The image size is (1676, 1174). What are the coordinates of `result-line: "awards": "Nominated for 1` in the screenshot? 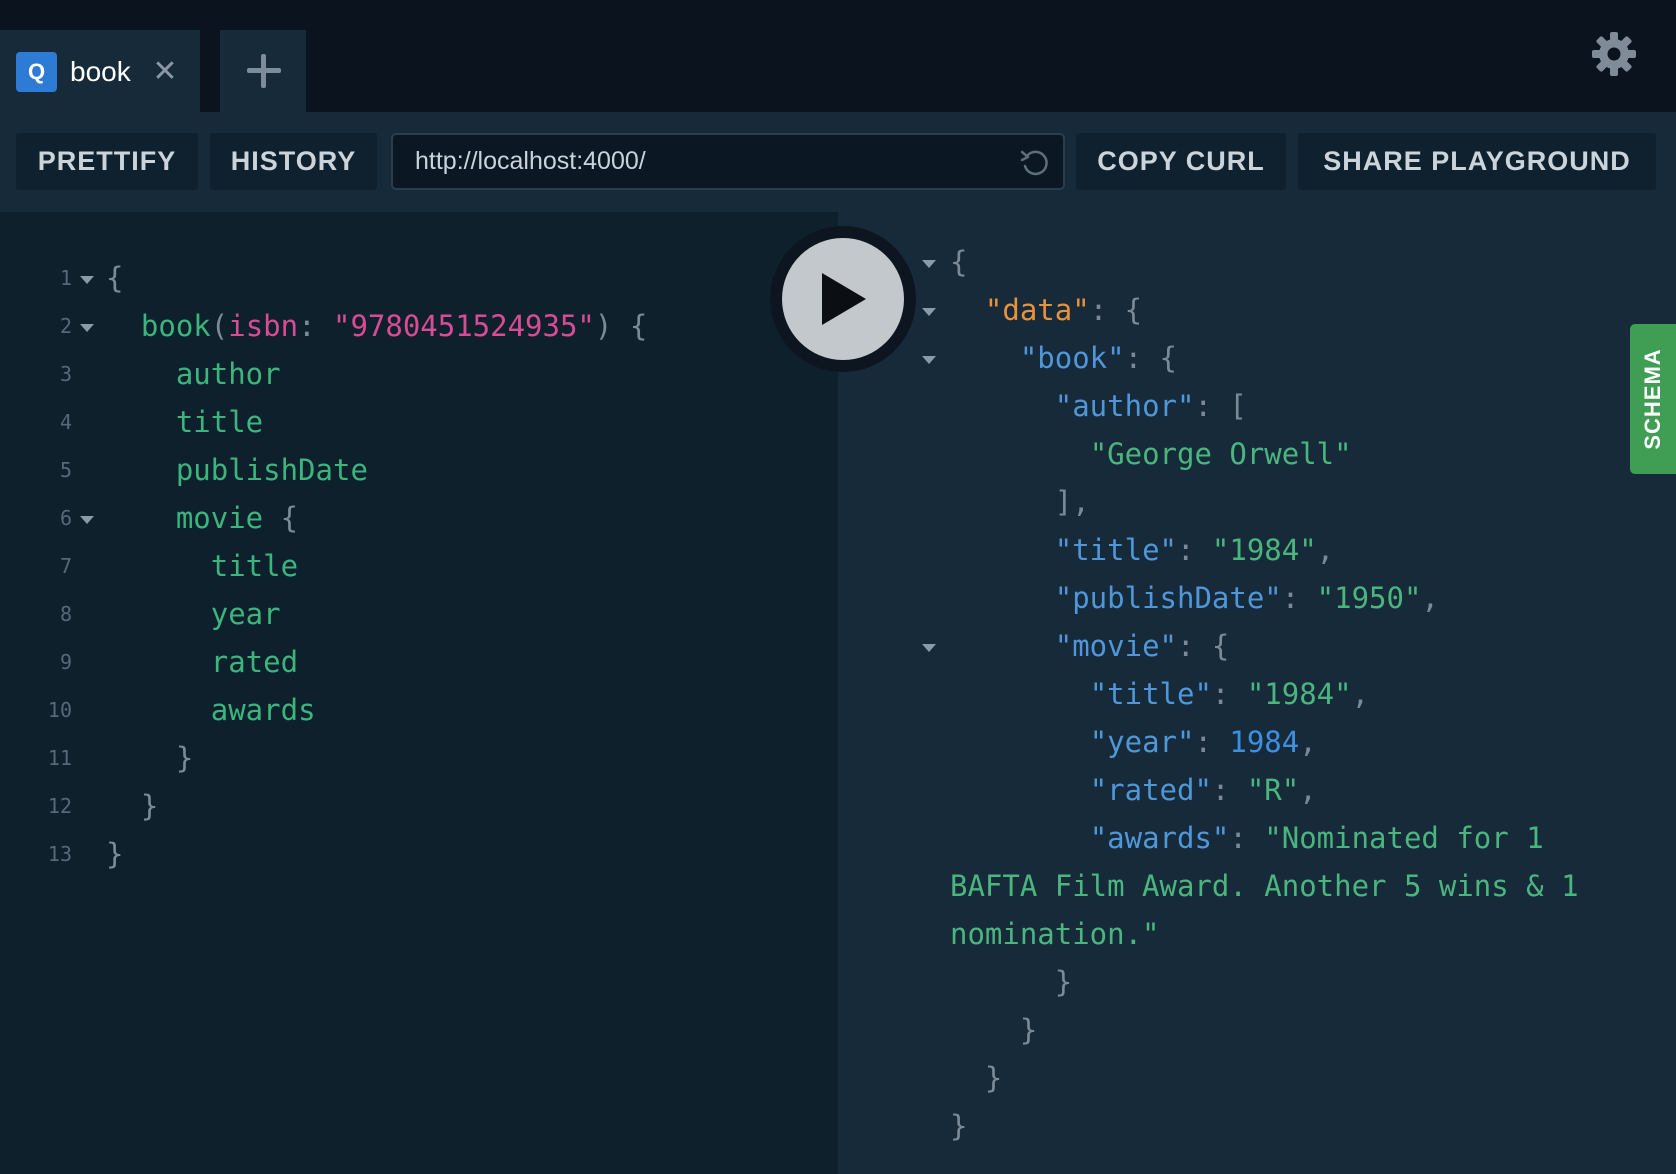 It's located at (1316, 838).